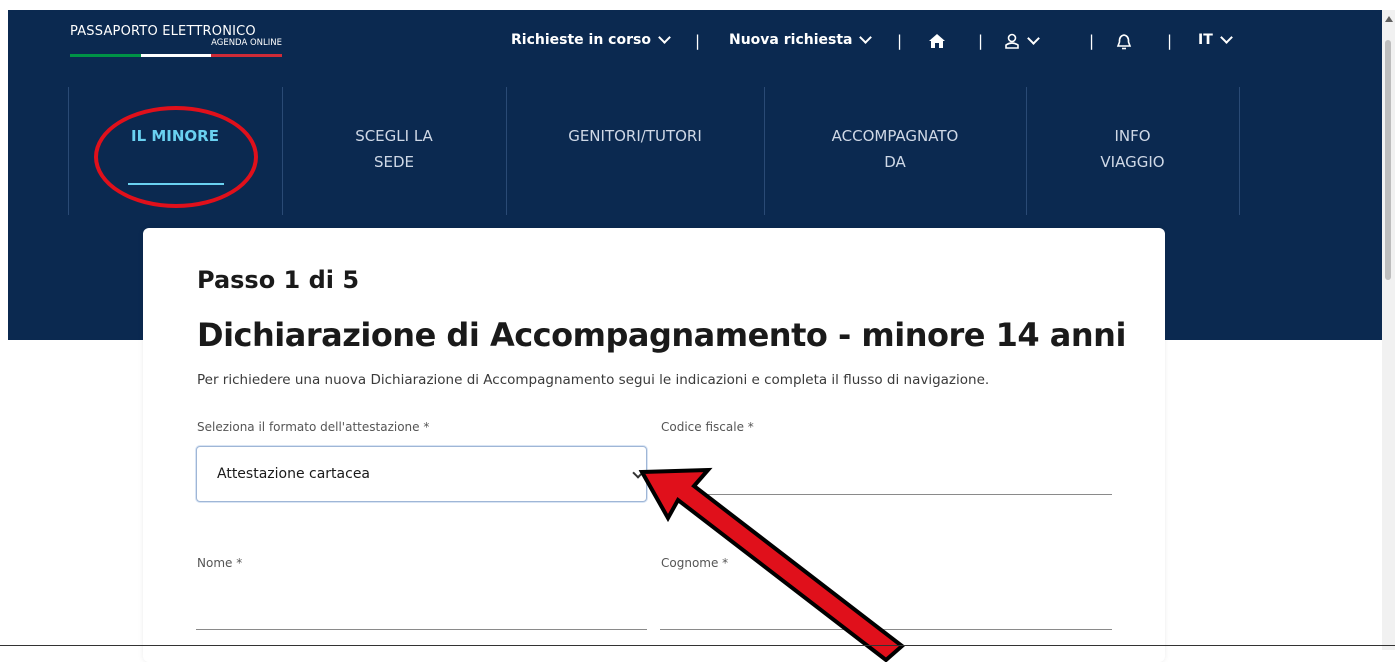 Image resolution: width=1395 pixels, height=662 pixels. What do you see at coordinates (697, 645) in the screenshot?
I see `divider` at bounding box center [697, 645].